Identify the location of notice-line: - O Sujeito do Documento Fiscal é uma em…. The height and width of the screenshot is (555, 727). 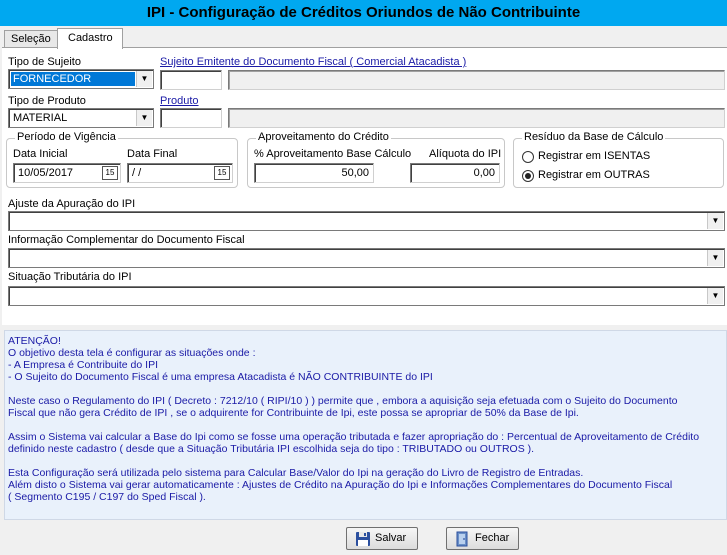
(220, 377).